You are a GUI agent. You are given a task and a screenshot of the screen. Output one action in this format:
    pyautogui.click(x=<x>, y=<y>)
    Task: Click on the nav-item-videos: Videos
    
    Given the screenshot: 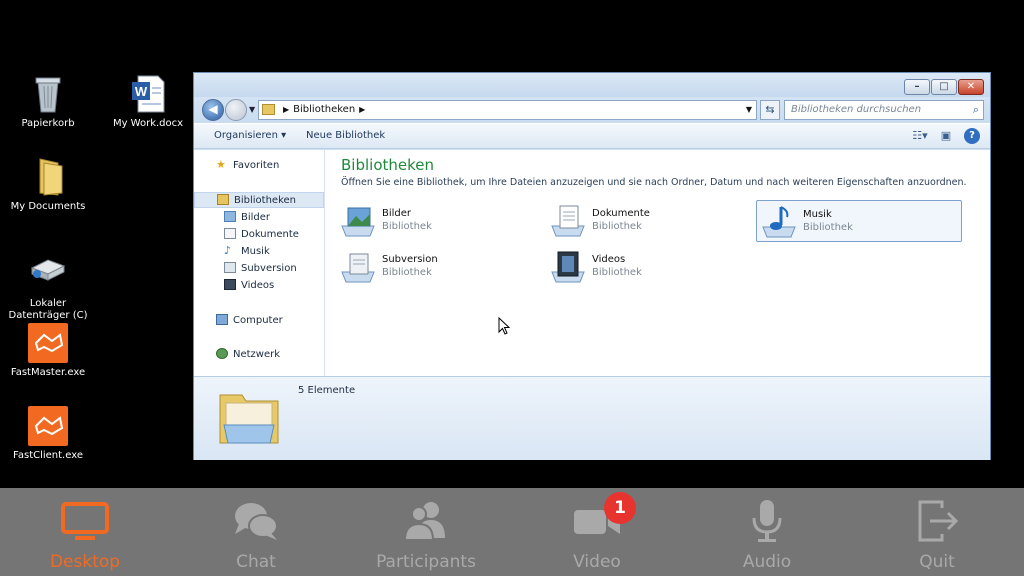 What is the action you would take?
    pyautogui.click(x=259, y=286)
    